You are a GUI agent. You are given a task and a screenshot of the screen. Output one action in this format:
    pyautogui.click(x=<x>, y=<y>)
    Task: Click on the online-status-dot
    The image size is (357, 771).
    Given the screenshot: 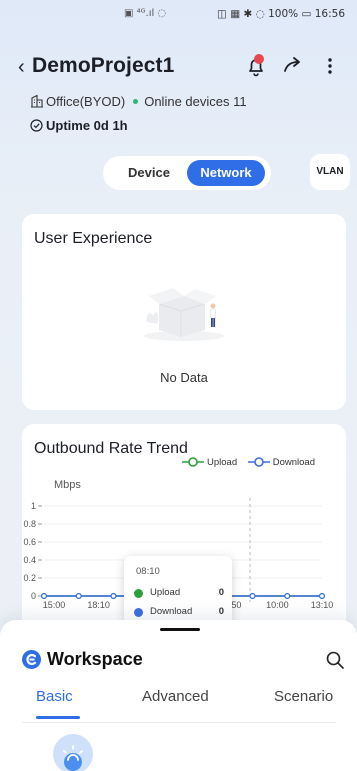 What is the action you would take?
    pyautogui.click(x=136, y=101)
    